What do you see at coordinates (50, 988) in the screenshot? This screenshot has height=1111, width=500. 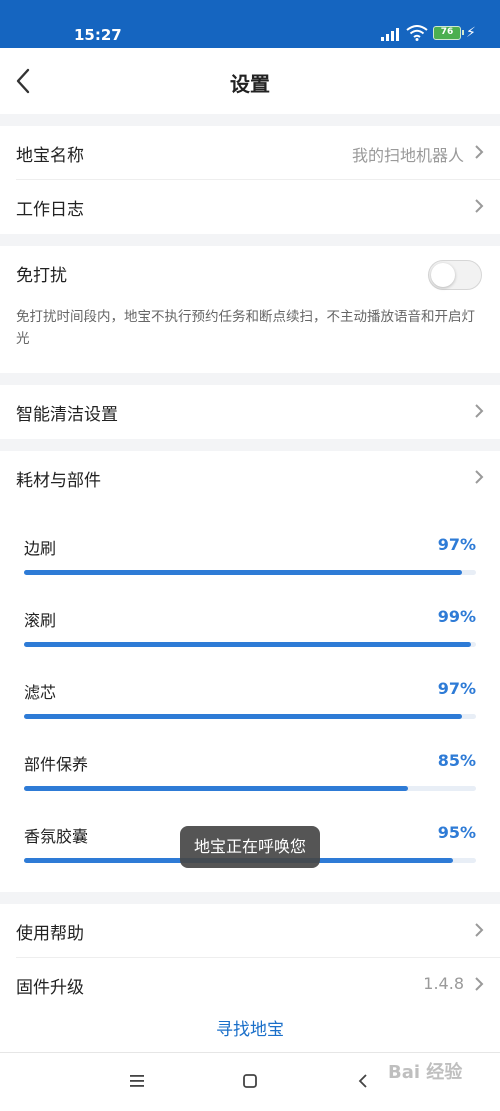 I see `firmware-label: 固件升级` at bounding box center [50, 988].